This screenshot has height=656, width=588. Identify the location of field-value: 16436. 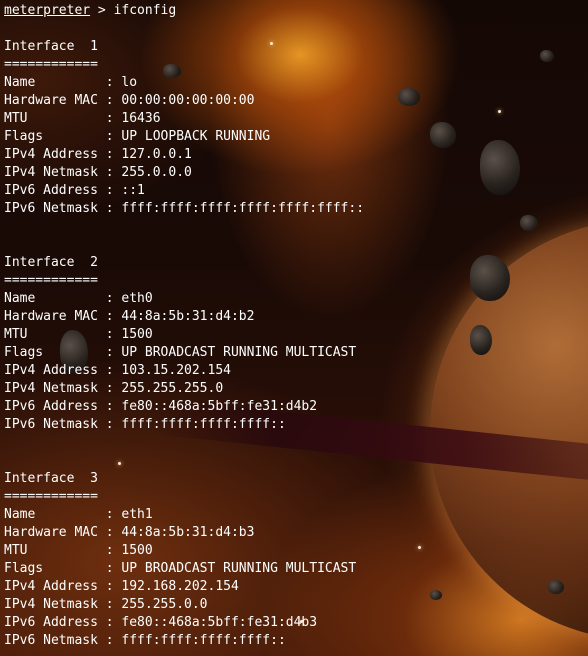
(141, 118).